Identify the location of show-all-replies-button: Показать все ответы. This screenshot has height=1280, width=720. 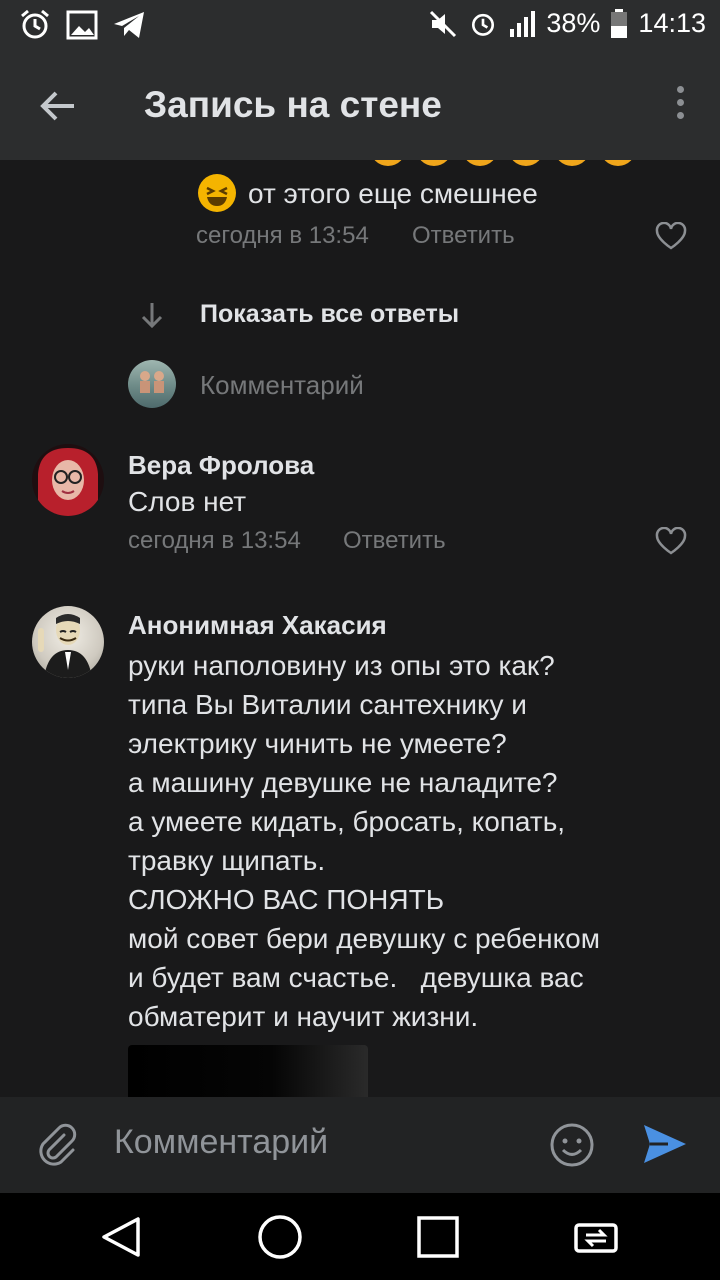
(329, 314).